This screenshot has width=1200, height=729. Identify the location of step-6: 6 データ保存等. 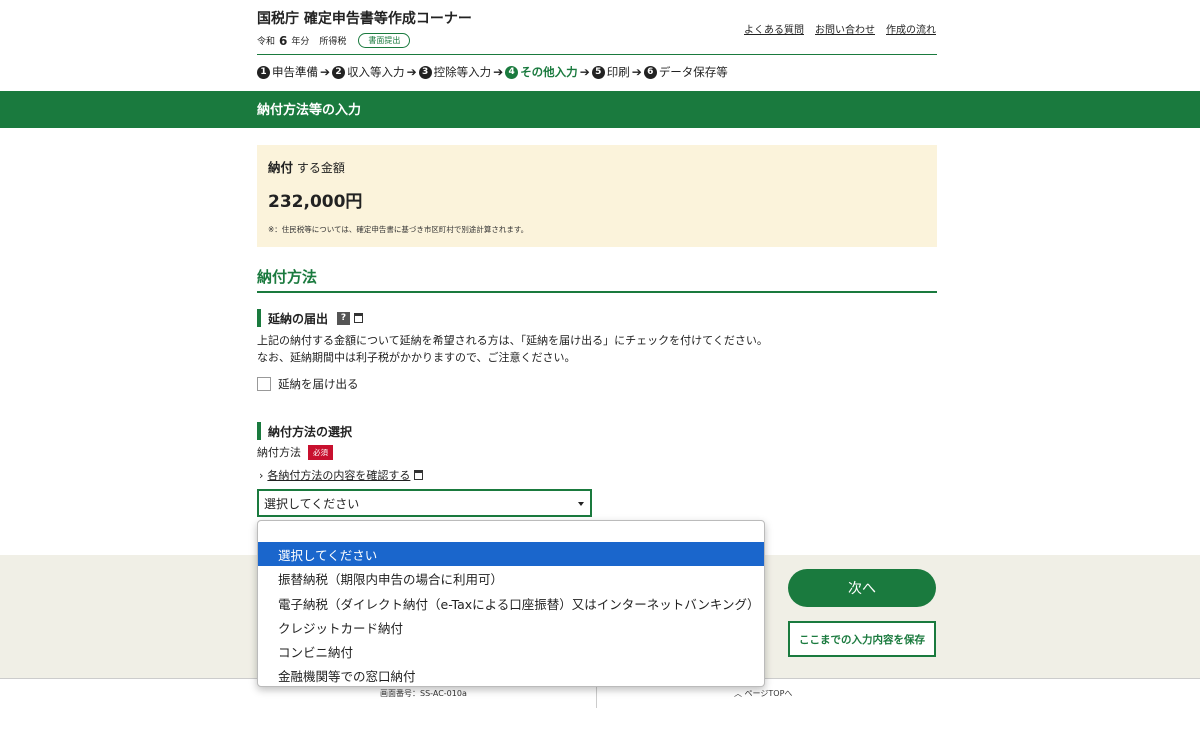
(685, 72).